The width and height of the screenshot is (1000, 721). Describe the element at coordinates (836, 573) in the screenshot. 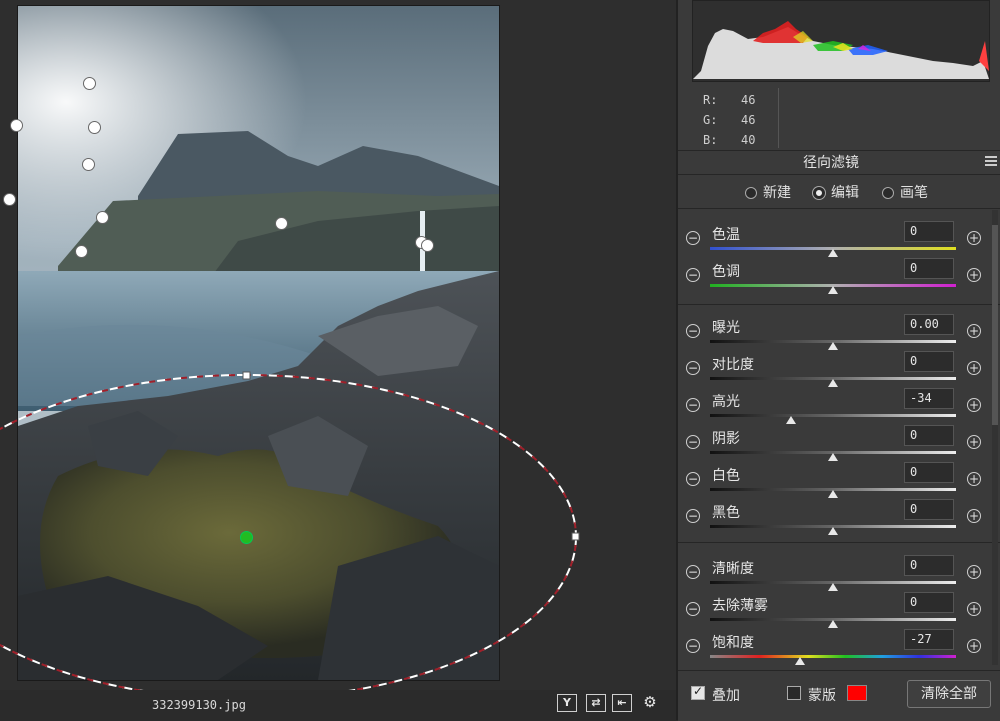

I see `slider-row: − 清晰度 0 +` at that location.